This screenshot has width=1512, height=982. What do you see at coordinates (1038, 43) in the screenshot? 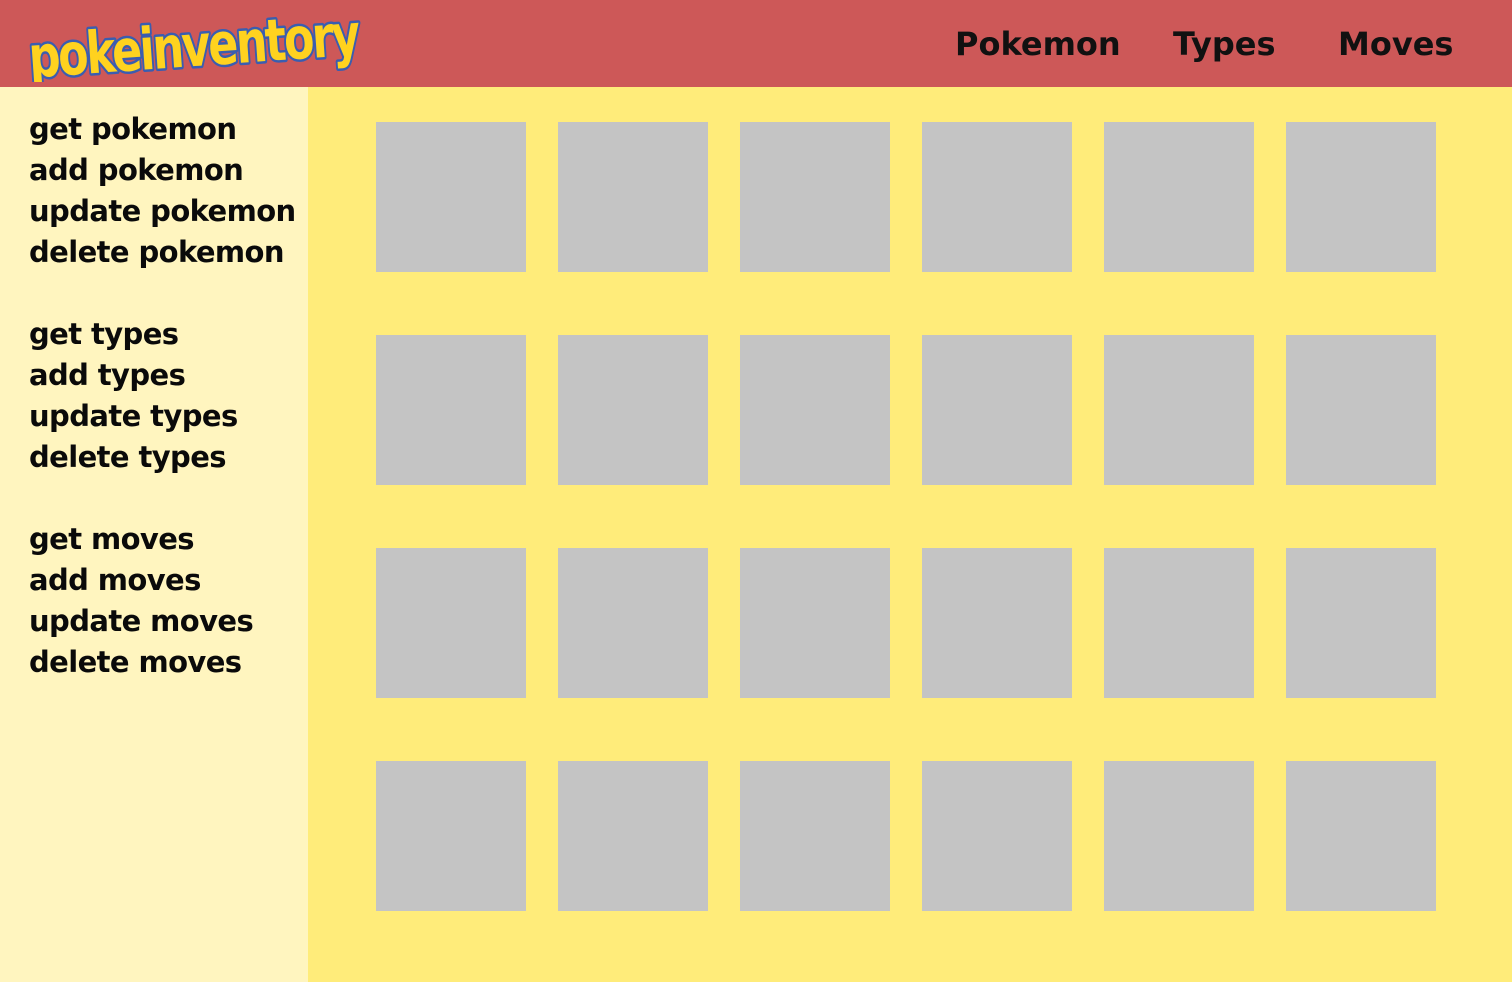
I see `nav-pokemon: Pokemon` at bounding box center [1038, 43].